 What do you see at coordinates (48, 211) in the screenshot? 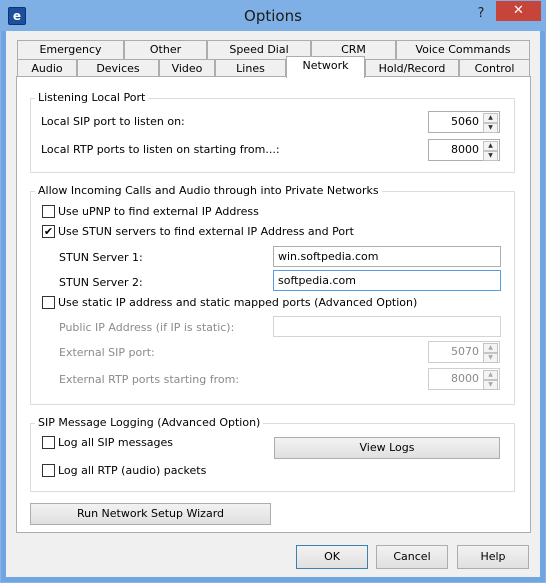
I see `upnp-checkbox` at bounding box center [48, 211].